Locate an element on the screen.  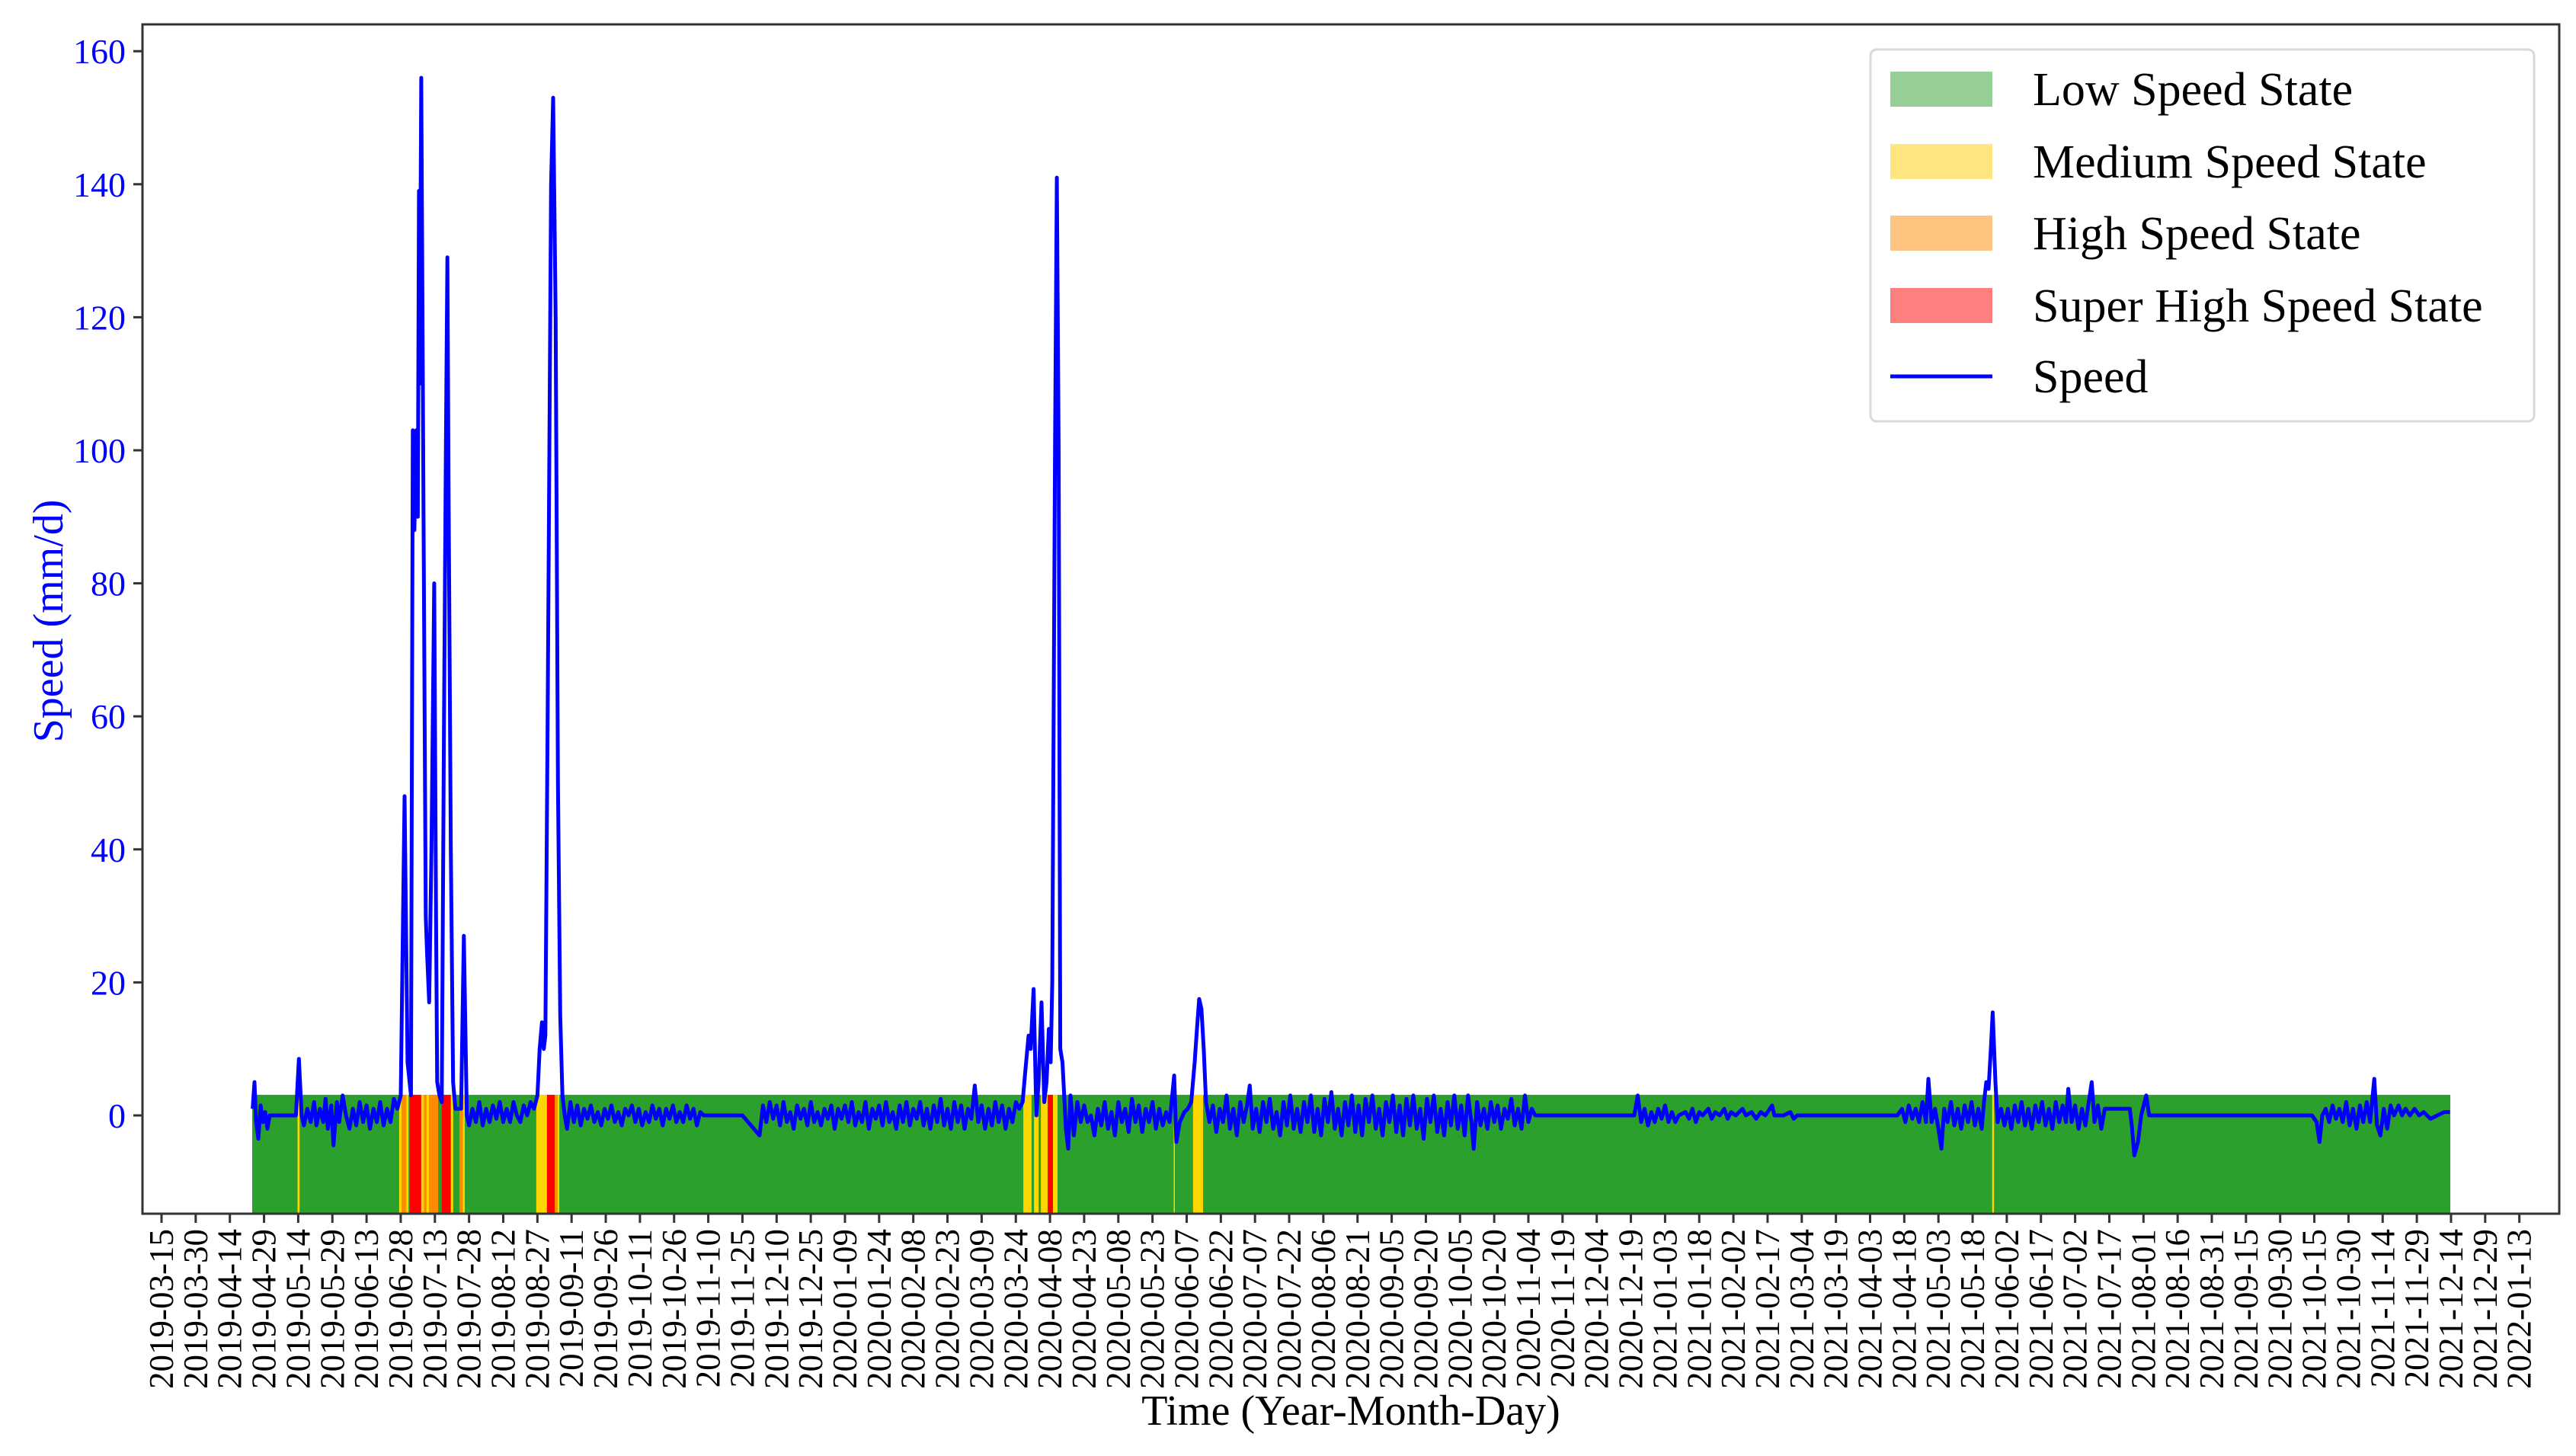
x-tick-label: 2021-03-04 is located at coordinates (1802, 1309).